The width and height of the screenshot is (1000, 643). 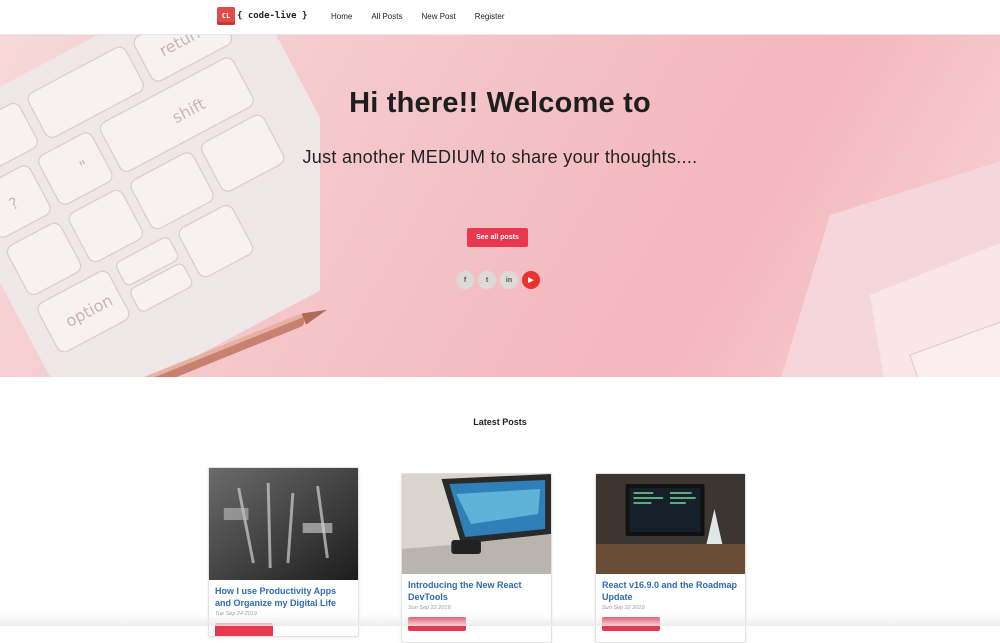 What do you see at coordinates (670, 588) in the screenshot?
I see `post-title: React v16.9.0 and the Roadmap Update` at bounding box center [670, 588].